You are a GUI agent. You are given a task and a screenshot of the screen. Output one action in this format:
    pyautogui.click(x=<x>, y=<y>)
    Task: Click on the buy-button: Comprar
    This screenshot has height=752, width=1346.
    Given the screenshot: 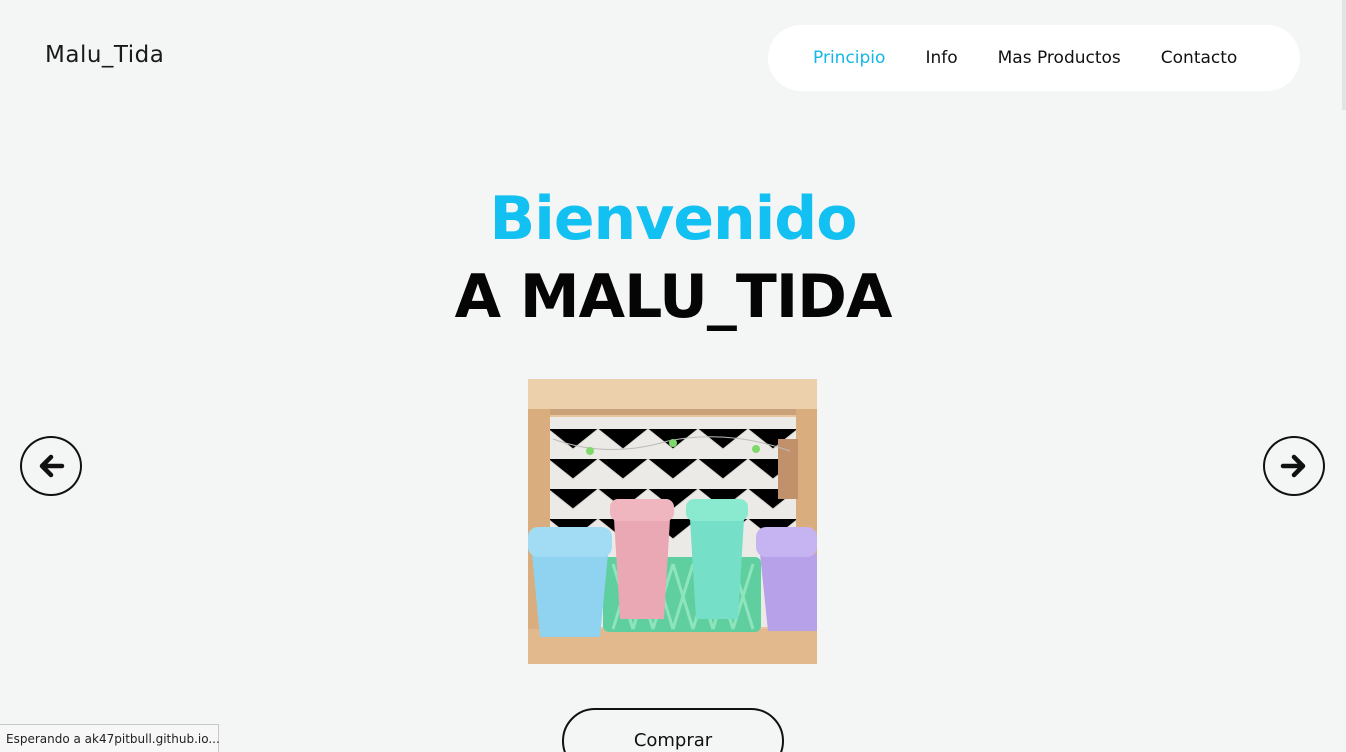 What is the action you would take?
    pyautogui.click(x=673, y=730)
    